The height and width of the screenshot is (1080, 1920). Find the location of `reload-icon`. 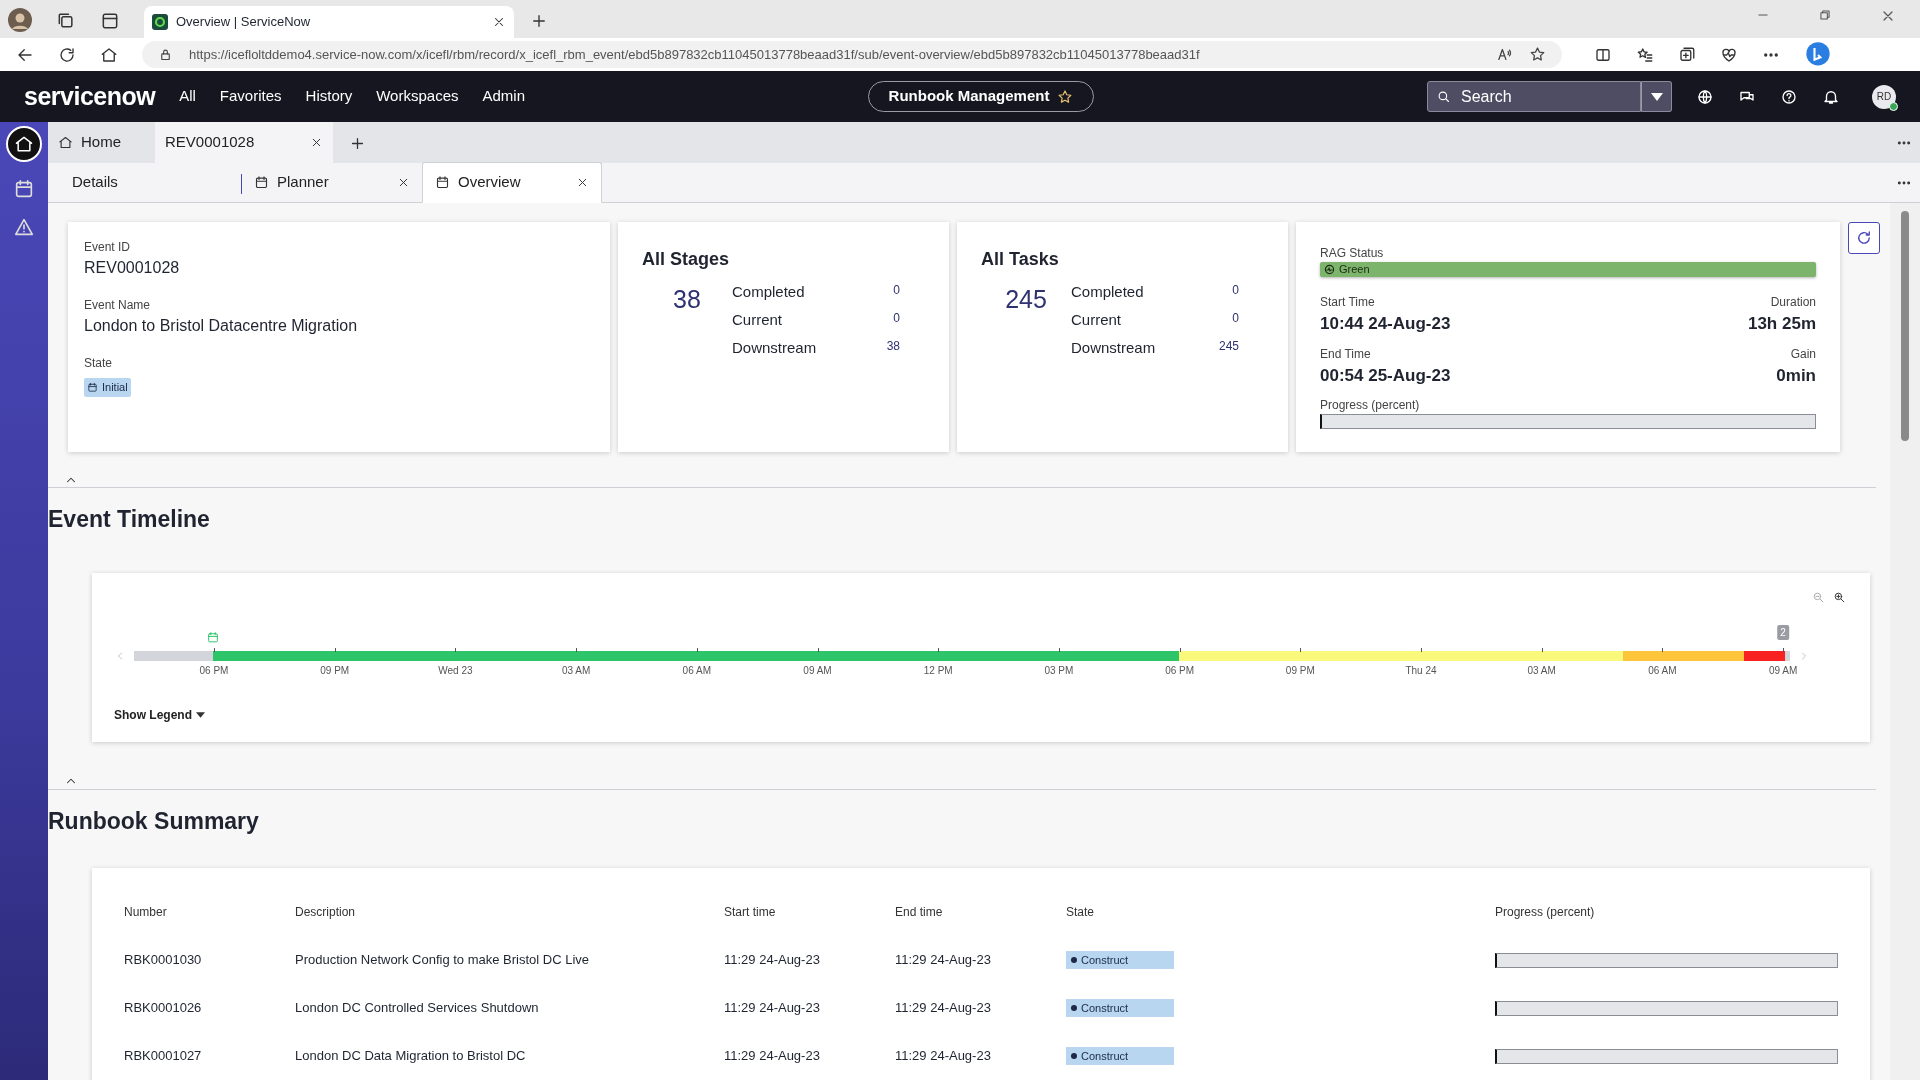

reload-icon is located at coordinates (67, 54).